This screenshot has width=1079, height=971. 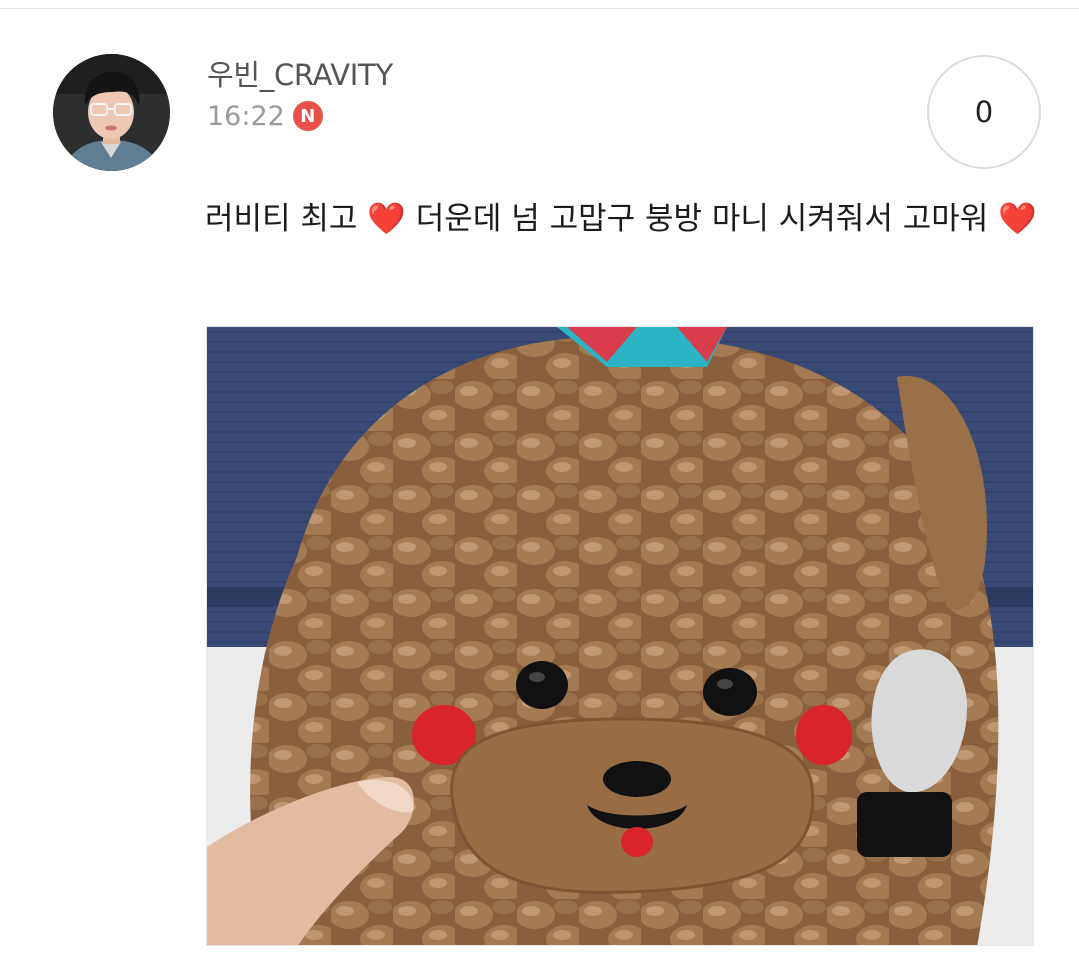 I want to click on post-time: 16:22, so click(x=246, y=116).